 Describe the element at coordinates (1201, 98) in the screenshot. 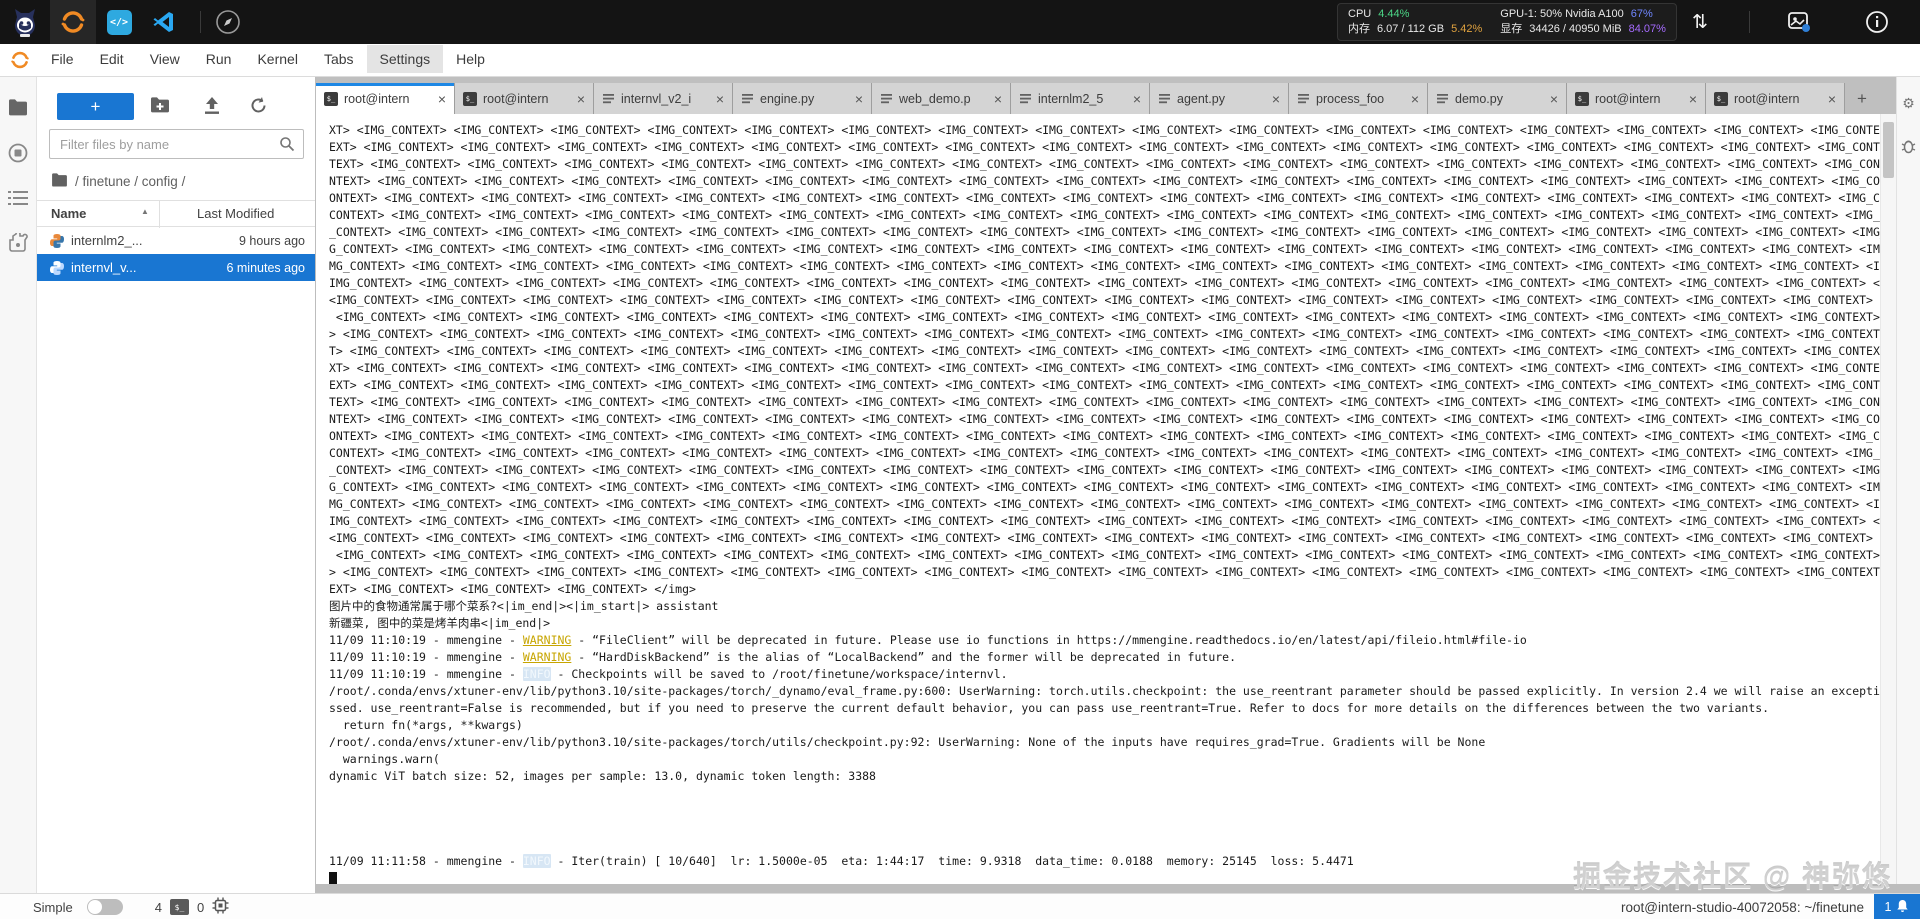

I see `tab-title: agent.py` at that location.